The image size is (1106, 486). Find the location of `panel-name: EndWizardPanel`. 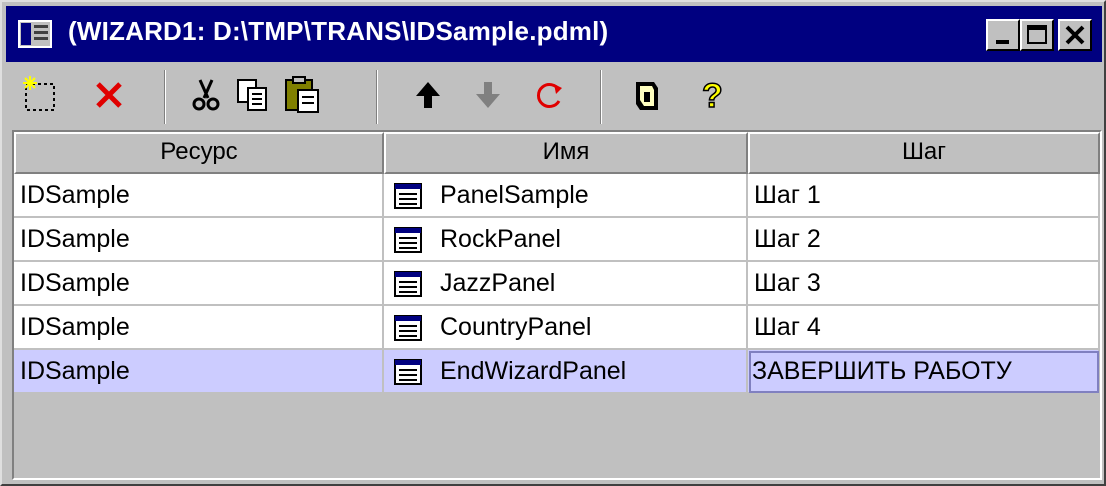

panel-name: EndWizardPanel is located at coordinates (533, 371).